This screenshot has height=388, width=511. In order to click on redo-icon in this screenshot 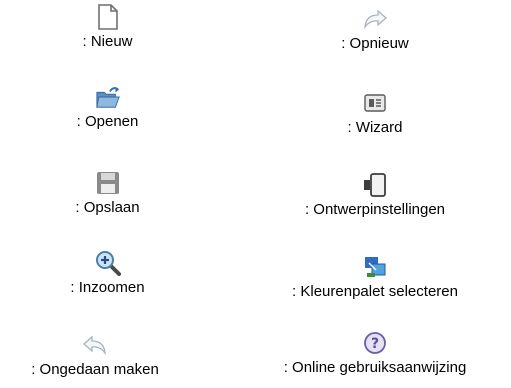, I will do `click(375, 19)`.